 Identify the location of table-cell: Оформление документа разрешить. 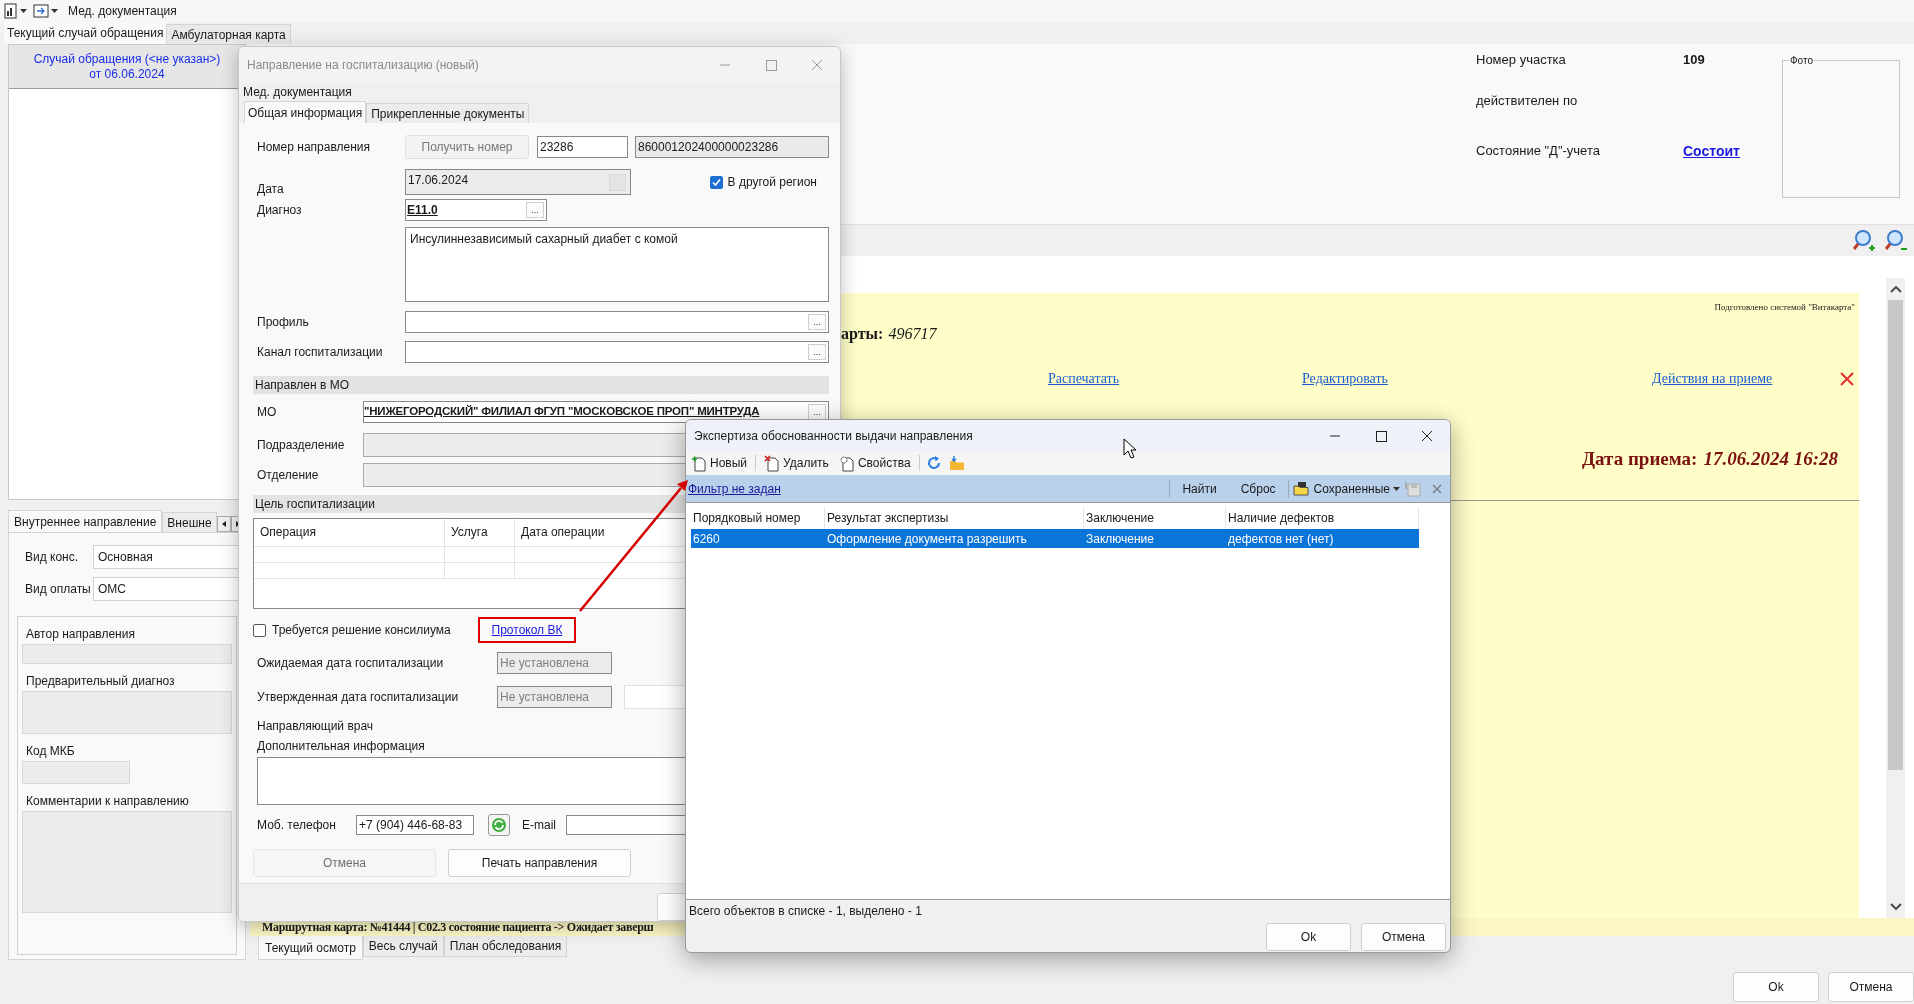
(954, 538).